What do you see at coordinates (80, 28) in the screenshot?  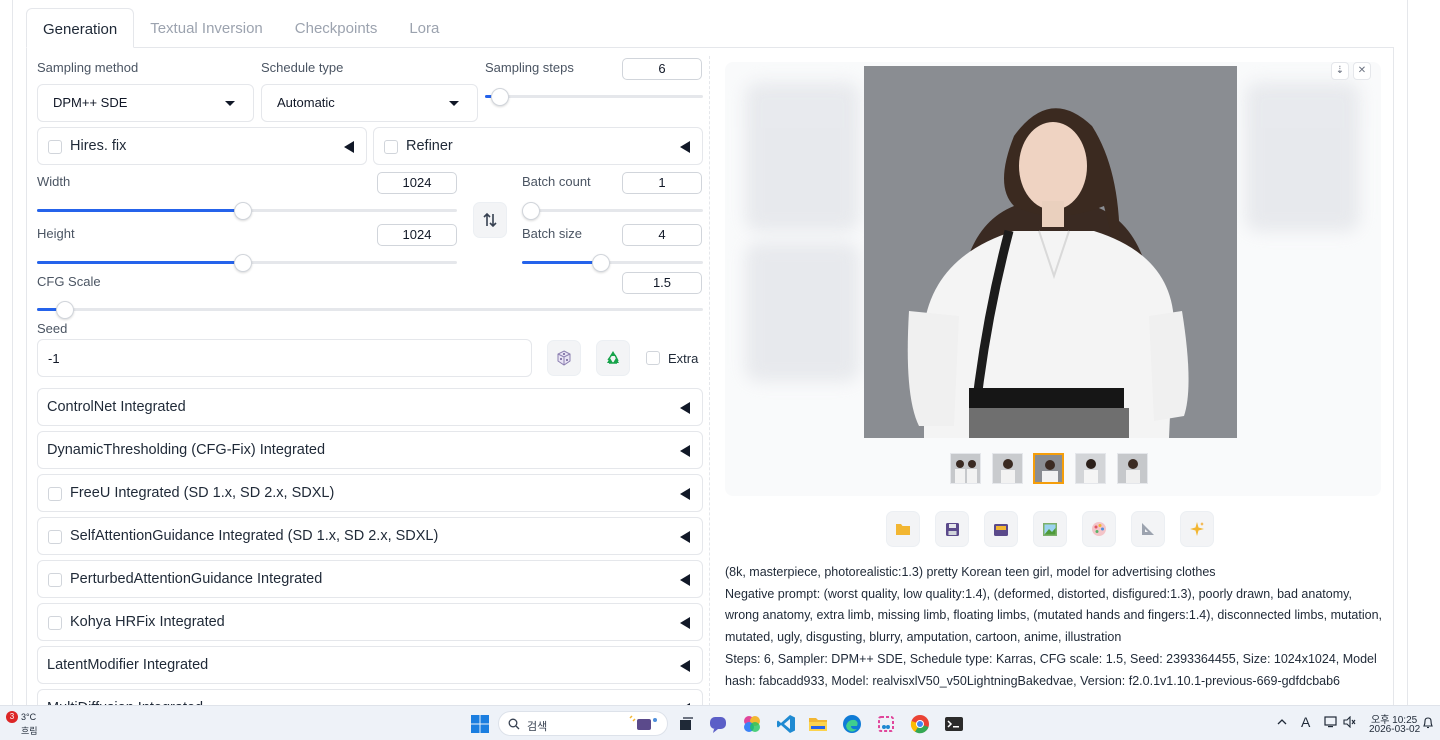 I see `tab-generation: Generation` at bounding box center [80, 28].